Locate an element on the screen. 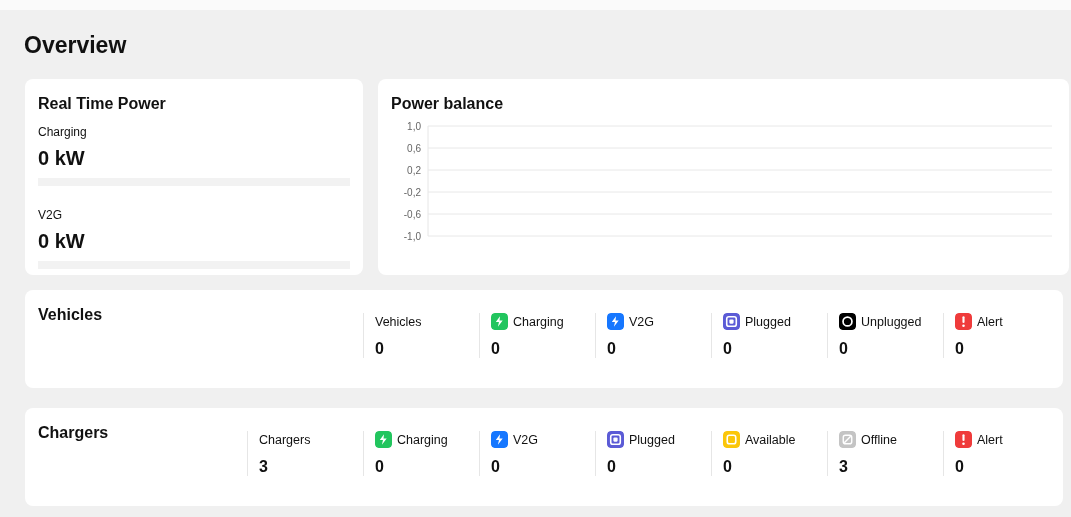  y-tick-label: -0,6 is located at coordinates (412, 214).